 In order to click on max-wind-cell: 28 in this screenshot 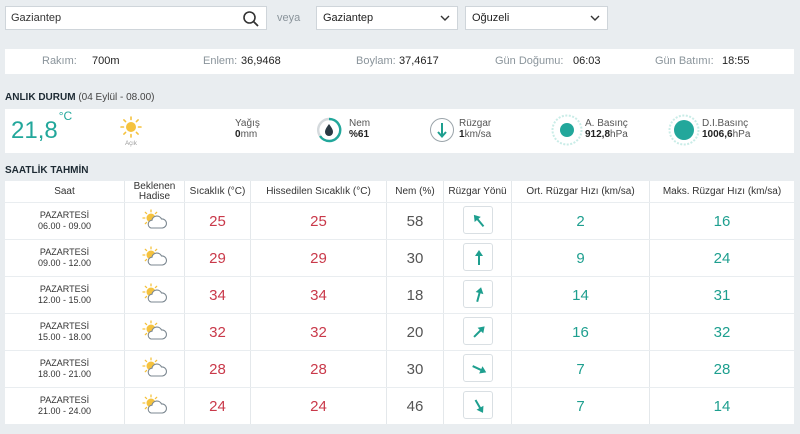, I will do `click(721, 369)`.